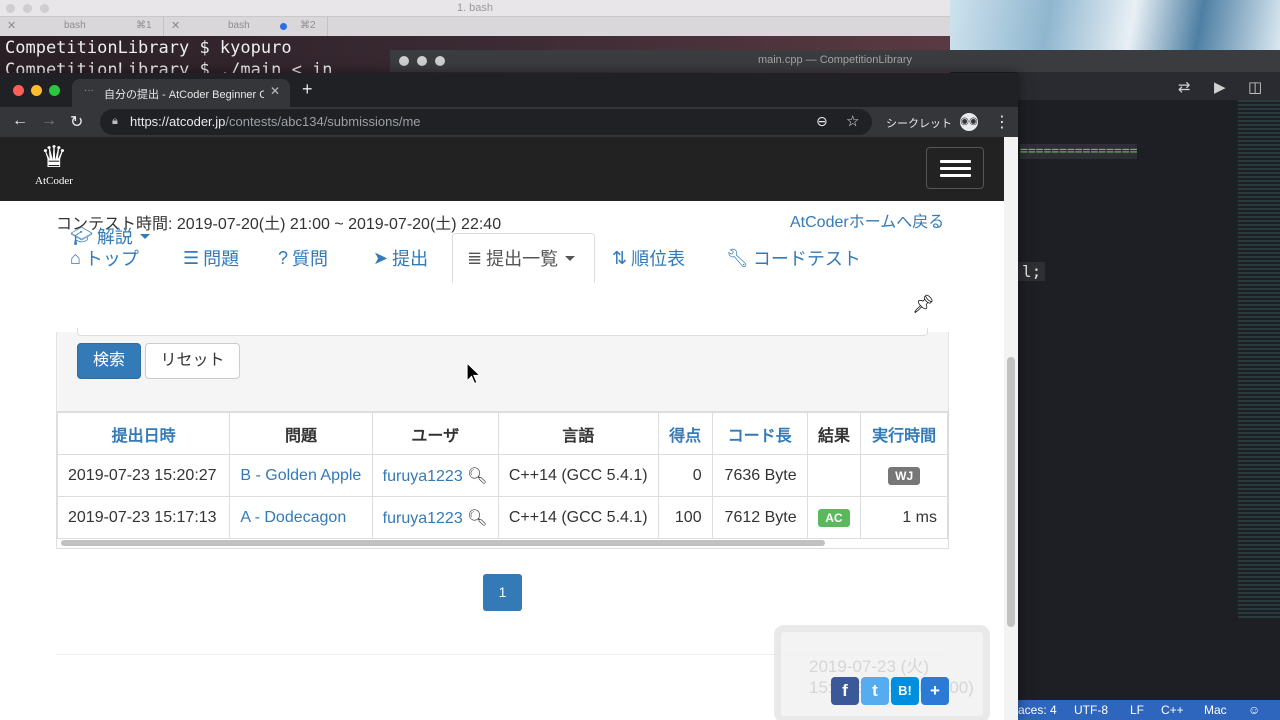  Describe the element at coordinates (578, 517) in the screenshot. I see `cell-language: C++14 (GCC 5.4.1)` at that location.